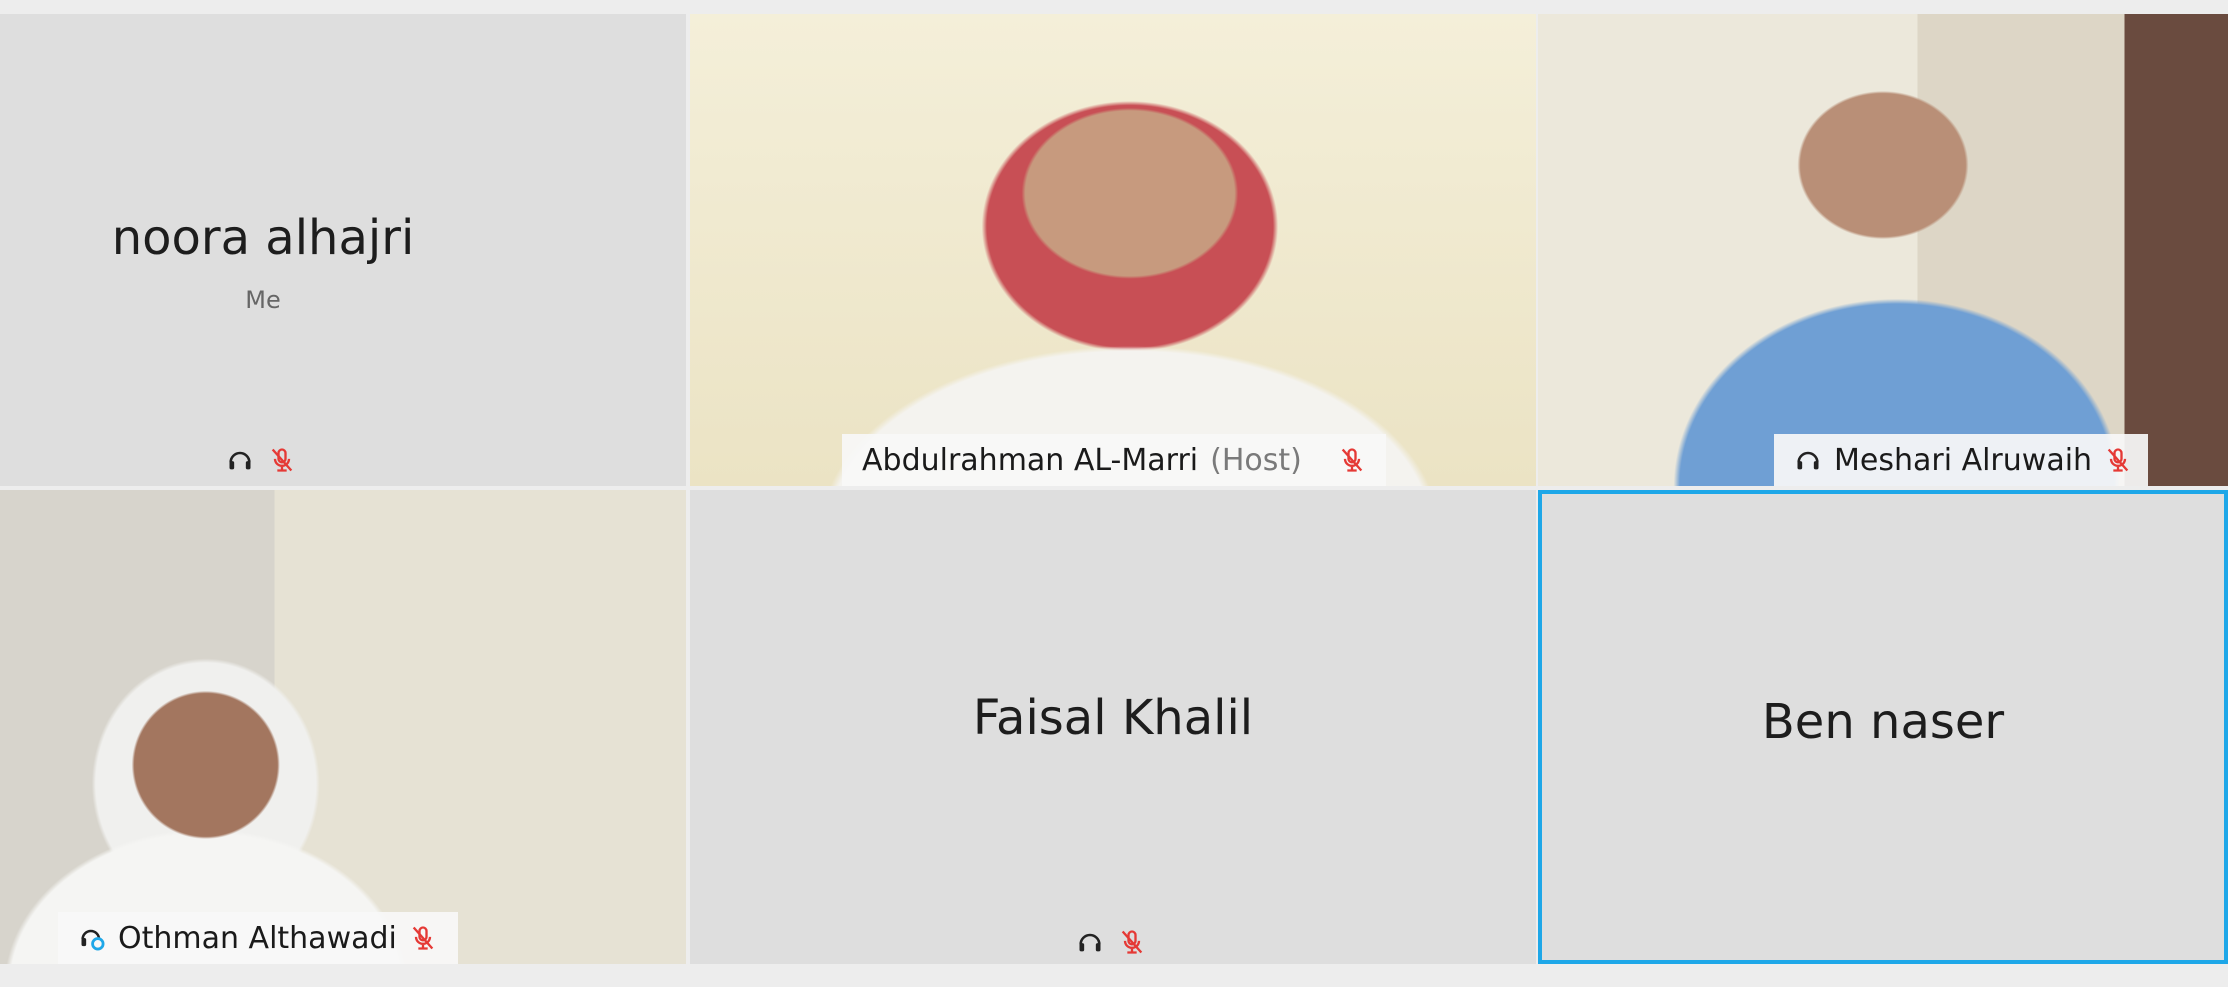 The width and height of the screenshot is (2228, 987). What do you see at coordinates (263, 238) in the screenshot?
I see `participant-name: noora alhajri` at bounding box center [263, 238].